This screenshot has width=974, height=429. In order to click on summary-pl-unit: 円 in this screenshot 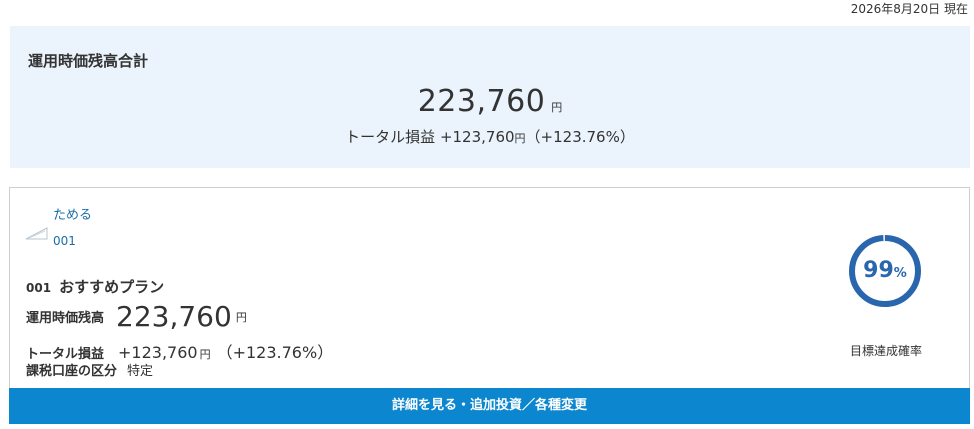, I will do `click(520, 138)`.